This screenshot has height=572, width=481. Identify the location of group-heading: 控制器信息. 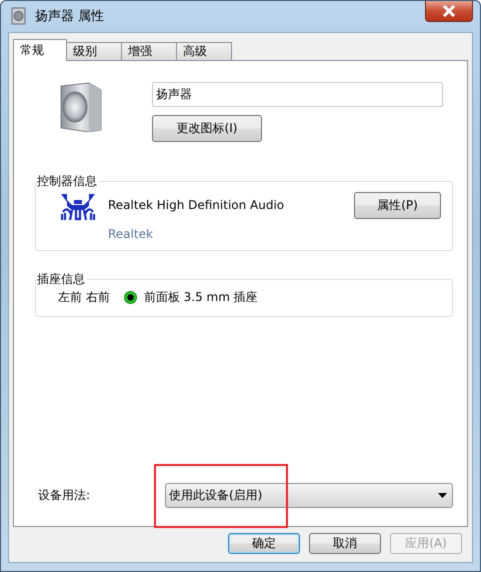
(68, 181).